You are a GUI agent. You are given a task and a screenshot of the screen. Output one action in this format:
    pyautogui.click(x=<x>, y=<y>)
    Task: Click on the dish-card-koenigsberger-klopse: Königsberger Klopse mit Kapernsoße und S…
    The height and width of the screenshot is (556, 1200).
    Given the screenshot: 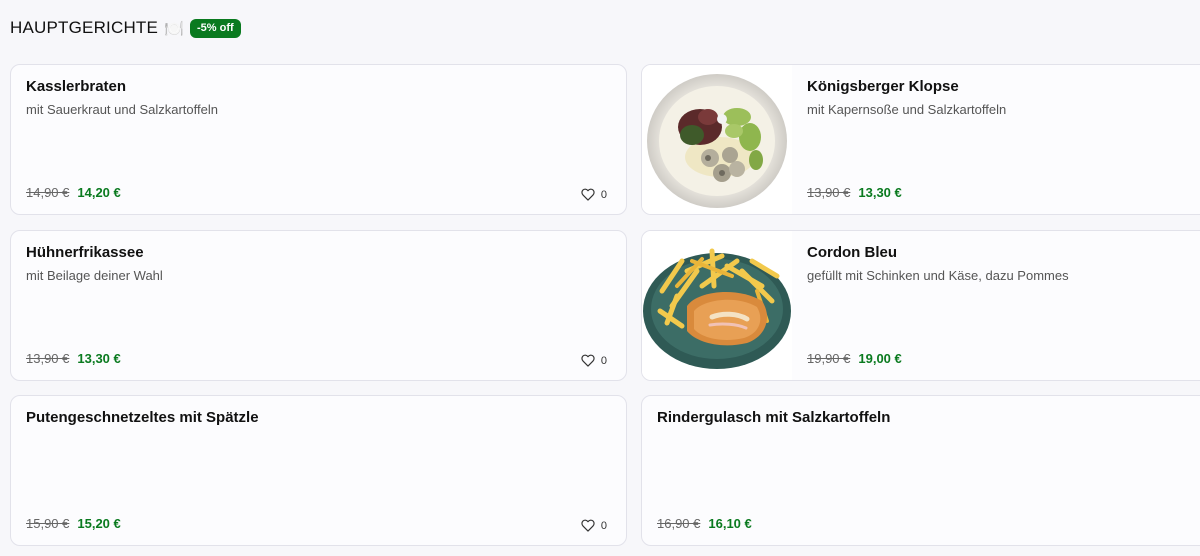 What is the action you would take?
    pyautogui.click(x=920, y=139)
    